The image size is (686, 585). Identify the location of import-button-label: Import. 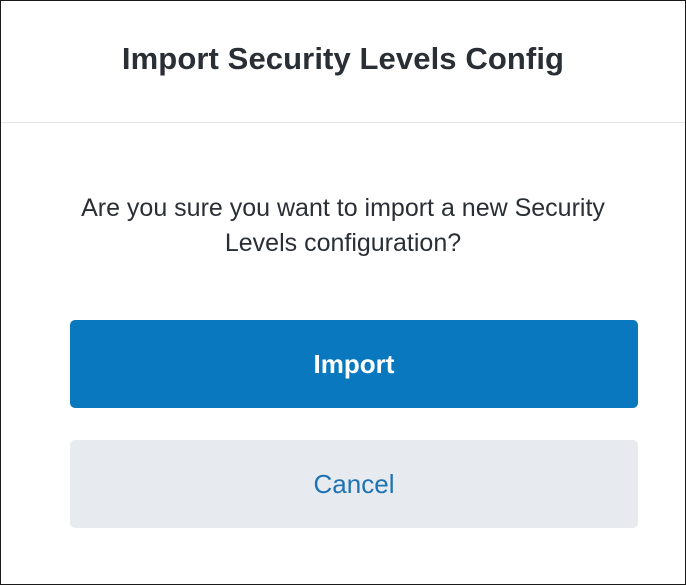
(354, 363).